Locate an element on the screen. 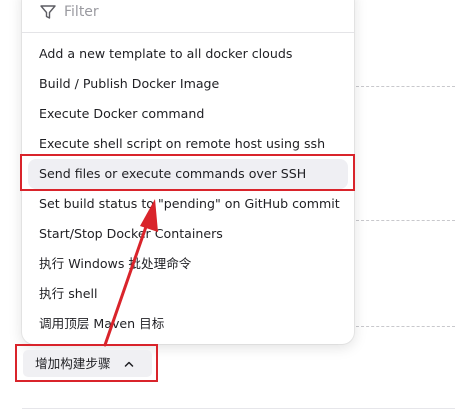  annotation-highlight-add-step is located at coordinates (86, 363).